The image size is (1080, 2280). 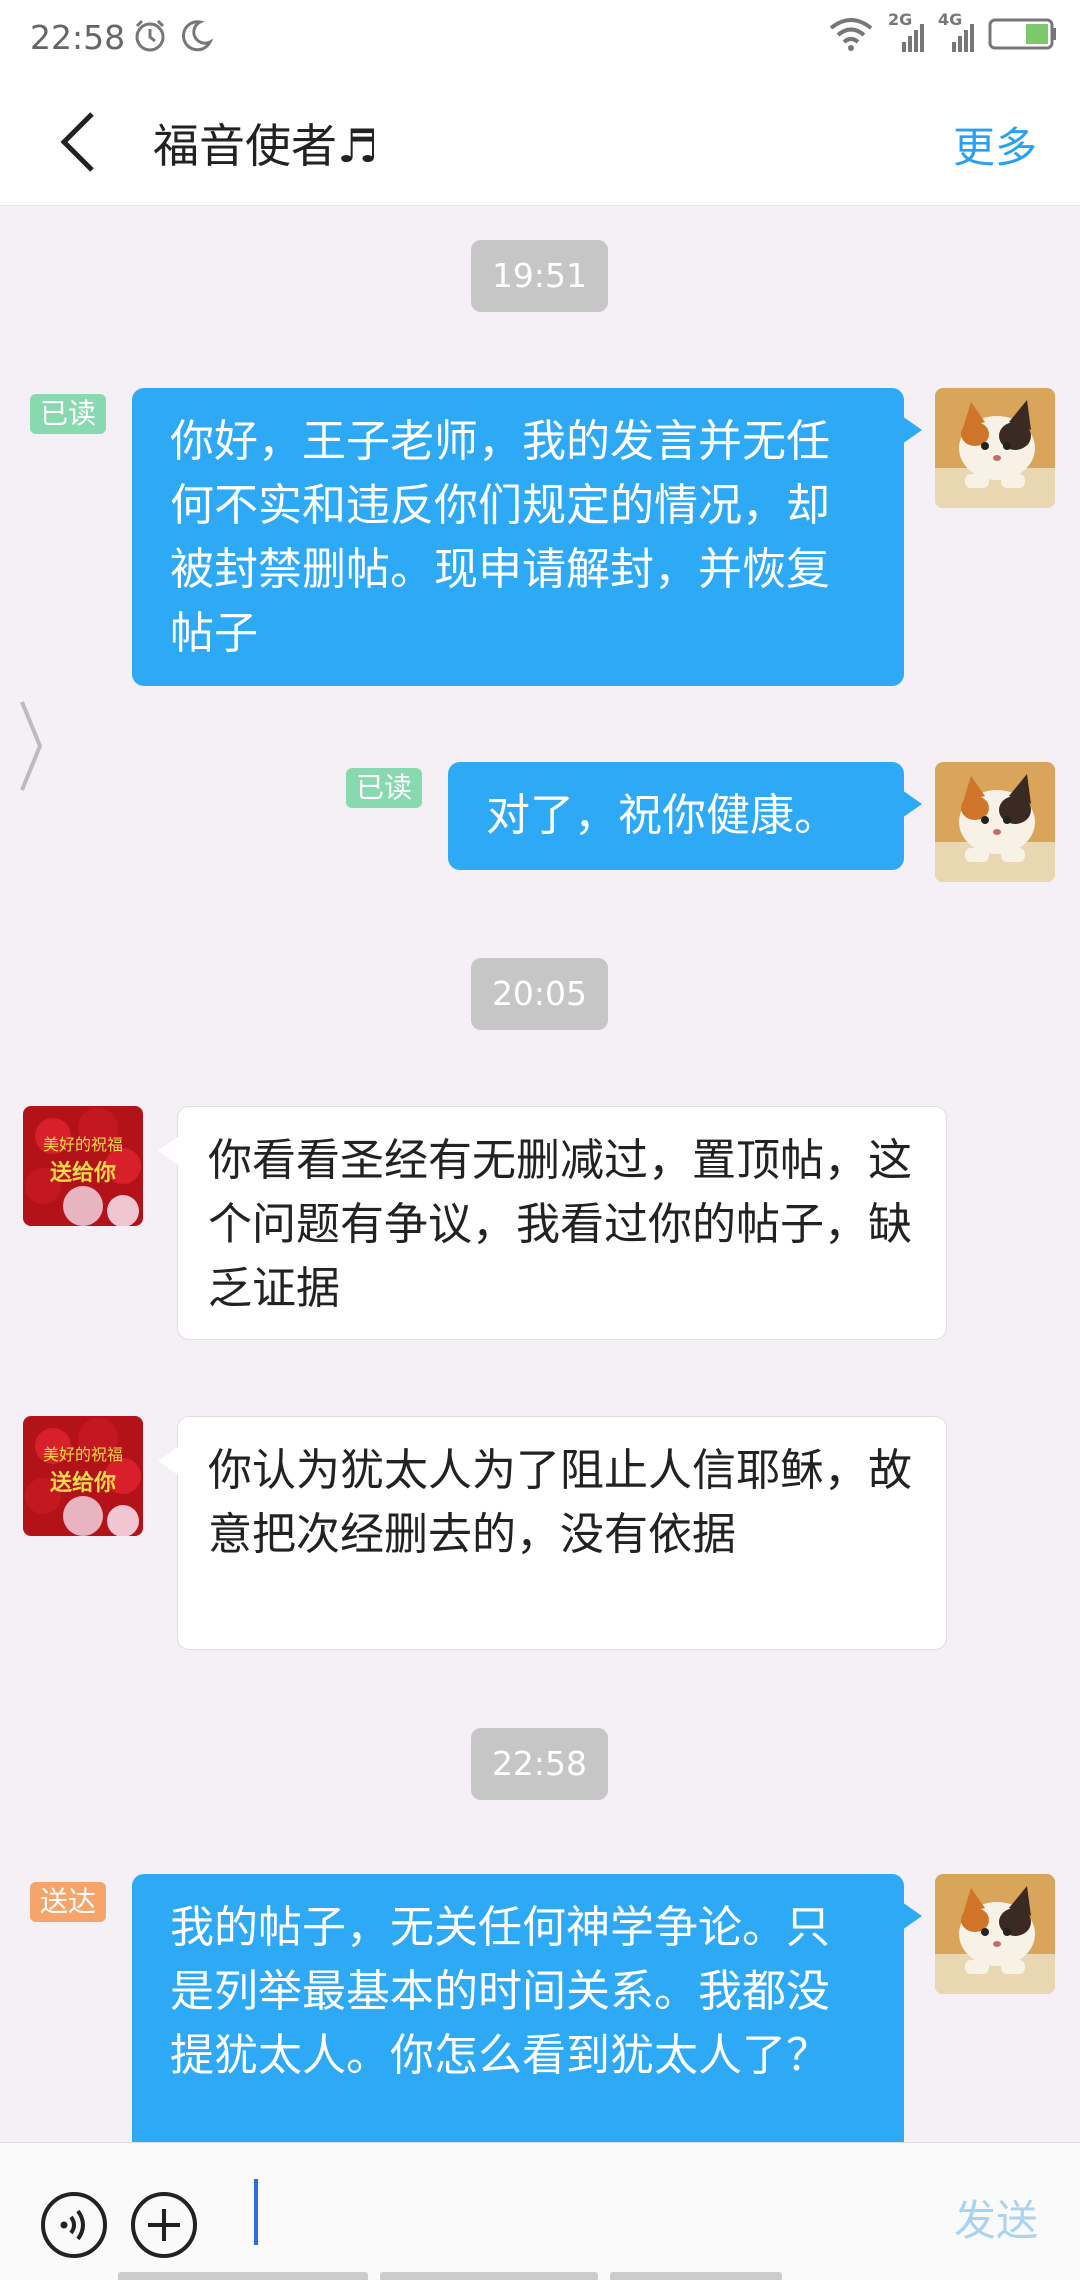 What do you see at coordinates (539, 276) in the screenshot?
I see `timestamp-pill: 19:51` at bounding box center [539, 276].